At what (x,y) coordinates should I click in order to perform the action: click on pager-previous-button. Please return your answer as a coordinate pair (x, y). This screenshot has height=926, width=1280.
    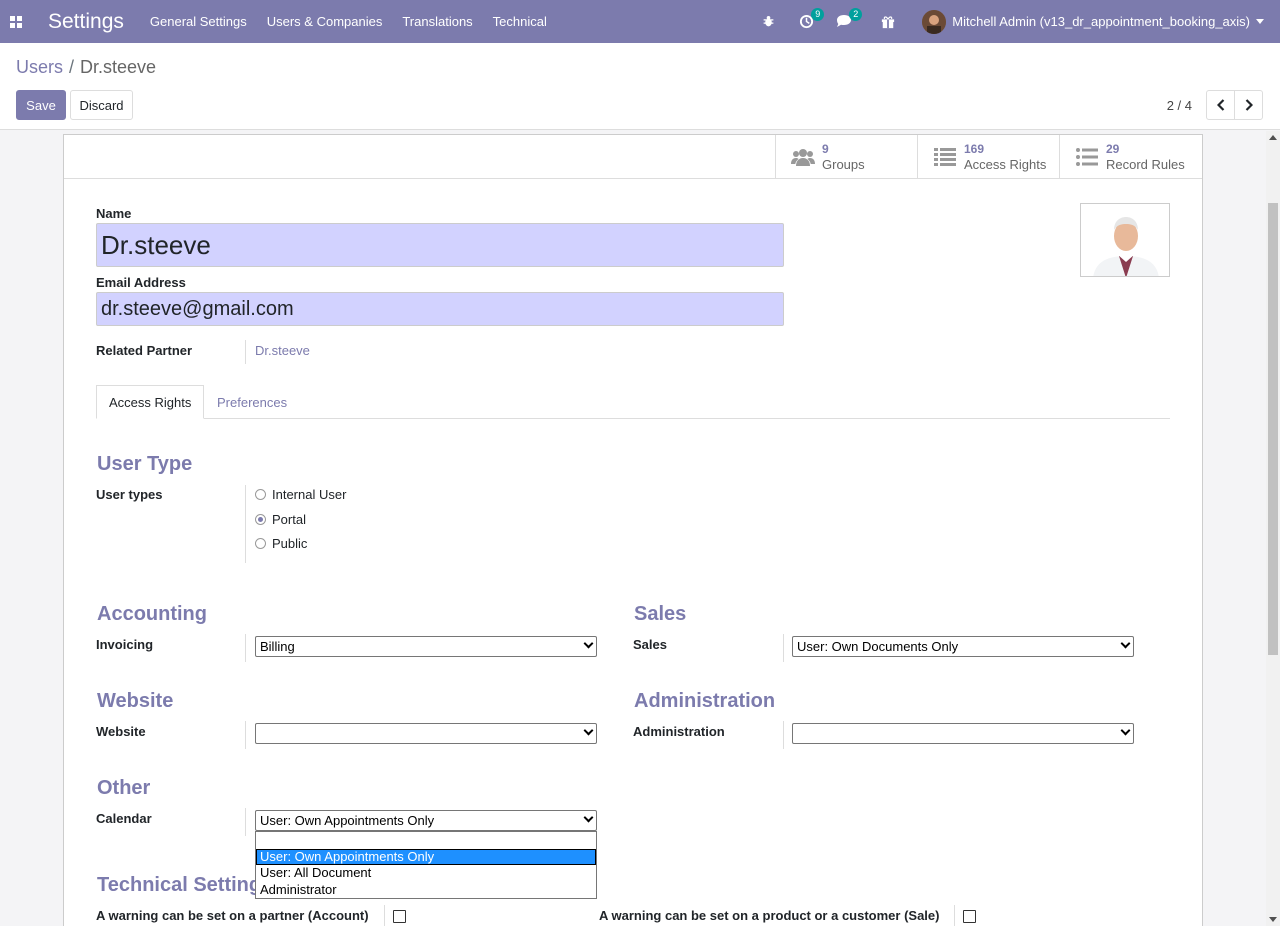
    Looking at the image, I should click on (1220, 105).